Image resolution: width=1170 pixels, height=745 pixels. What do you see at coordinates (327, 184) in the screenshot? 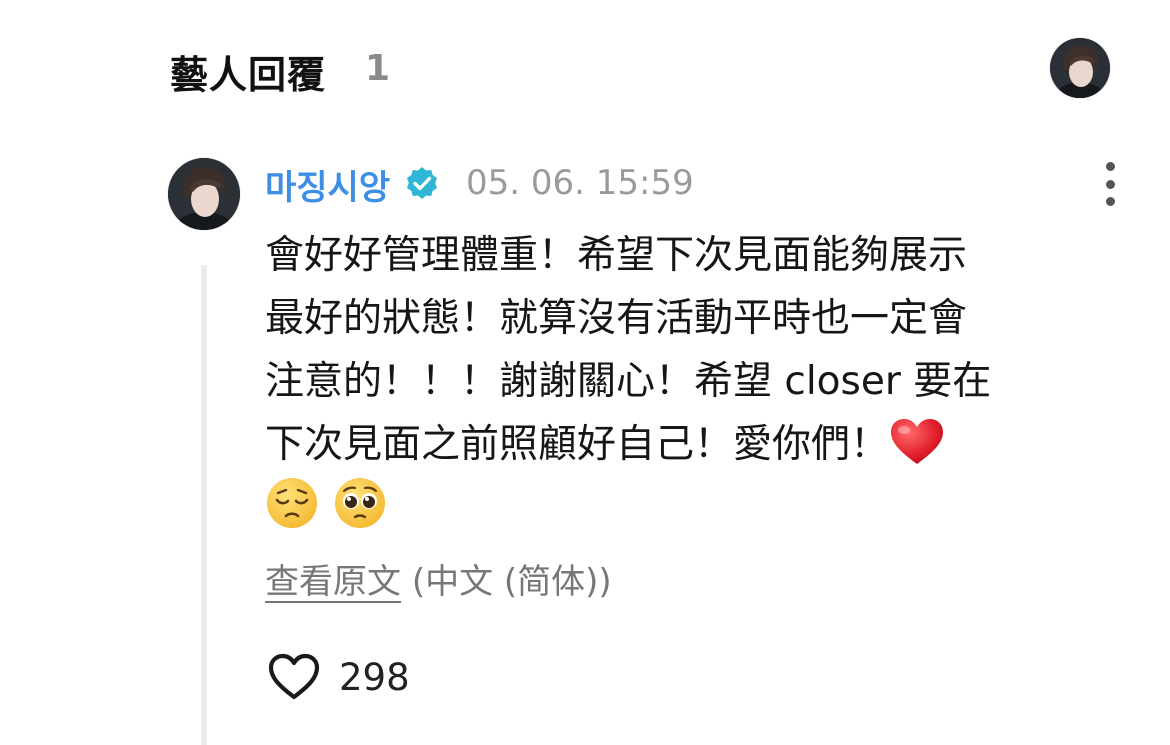
I see `author-name: 마징시앙` at bounding box center [327, 184].